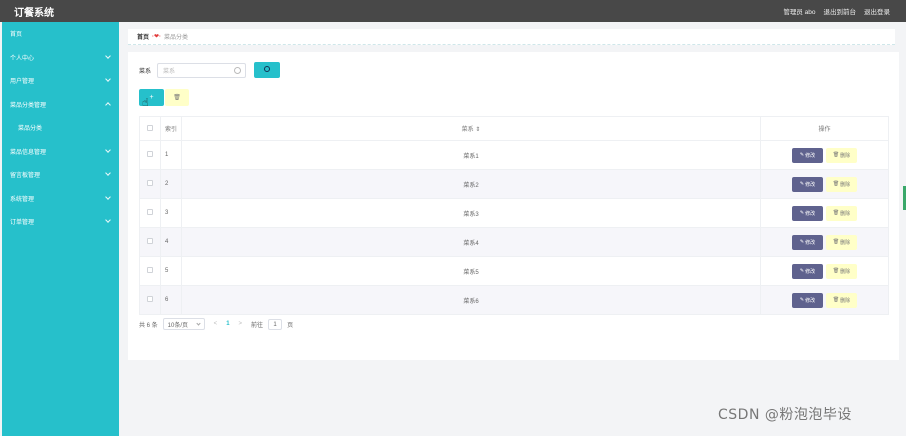  Describe the element at coordinates (514, 242) in the screenshot. I see `table-row: 4 菜系4 ✎ 修改 🗑 删除` at that location.